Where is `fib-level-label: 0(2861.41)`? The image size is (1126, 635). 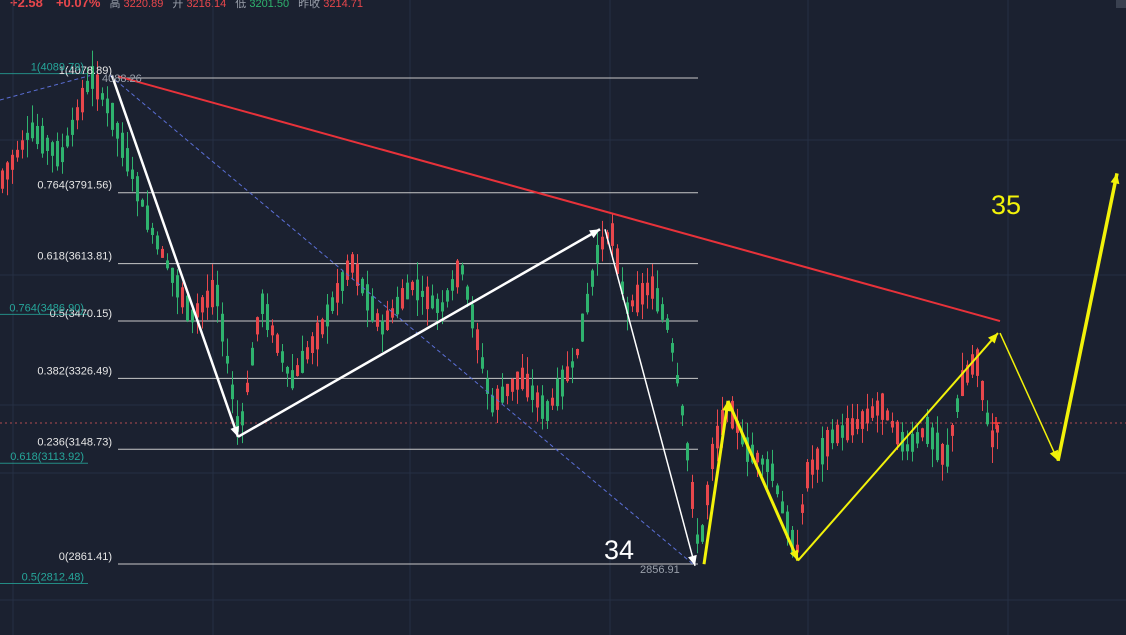 fib-level-label: 0(2861.41) is located at coordinates (85, 557).